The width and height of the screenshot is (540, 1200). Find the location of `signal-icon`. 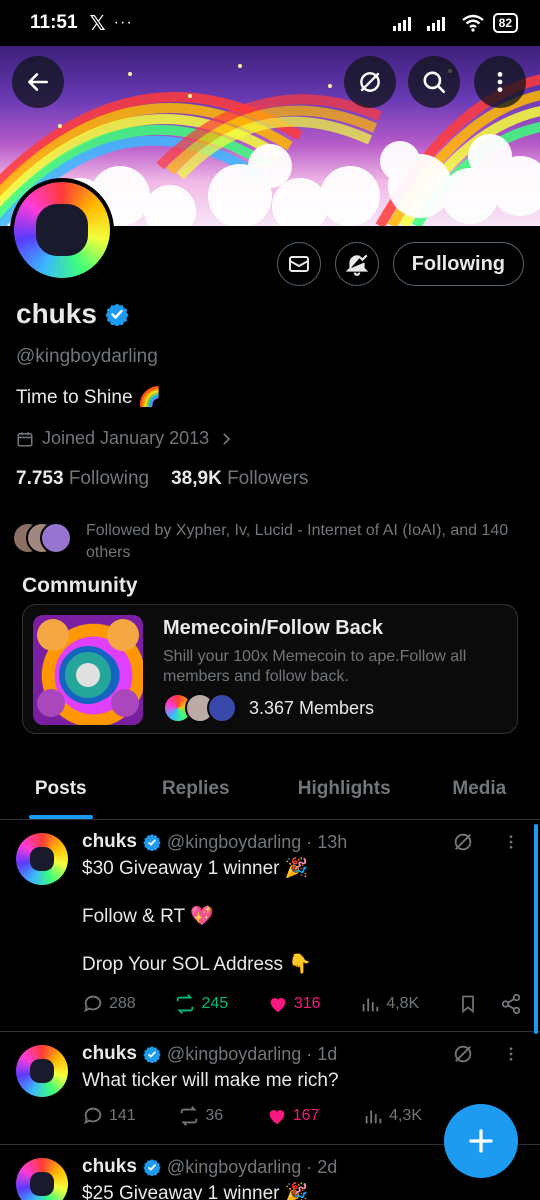

signal-icon is located at coordinates (401, 24).